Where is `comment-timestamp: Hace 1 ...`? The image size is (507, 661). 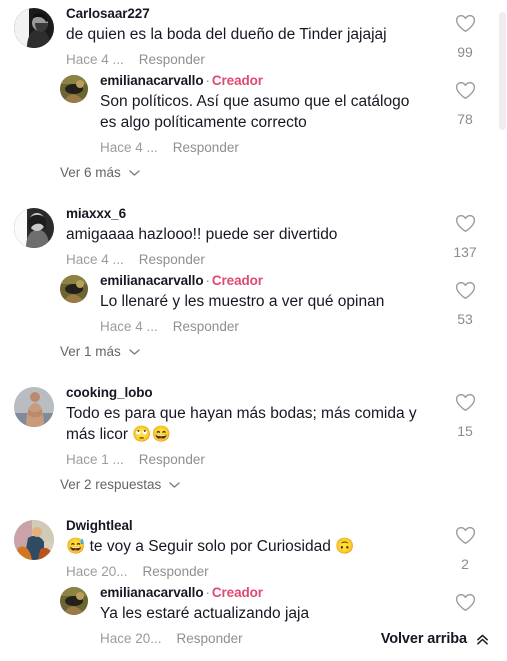 comment-timestamp: Hace 1 ... is located at coordinates (95, 459).